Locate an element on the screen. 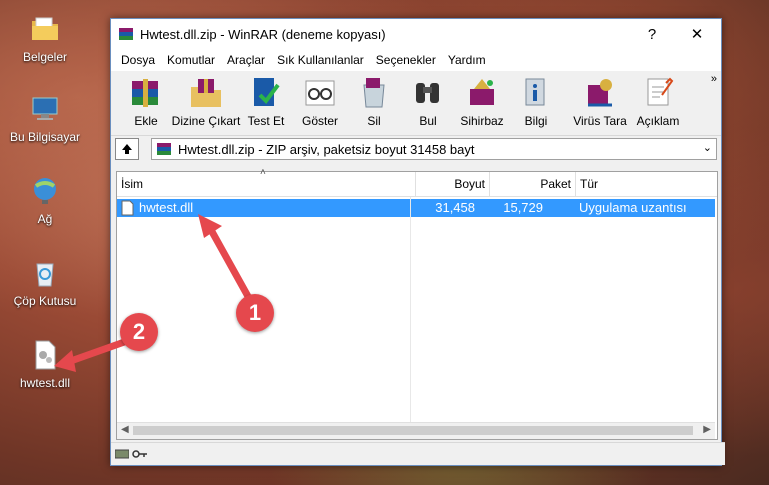 This screenshot has width=769, height=485. callout-step-2: 2 is located at coordinates (139, 332).